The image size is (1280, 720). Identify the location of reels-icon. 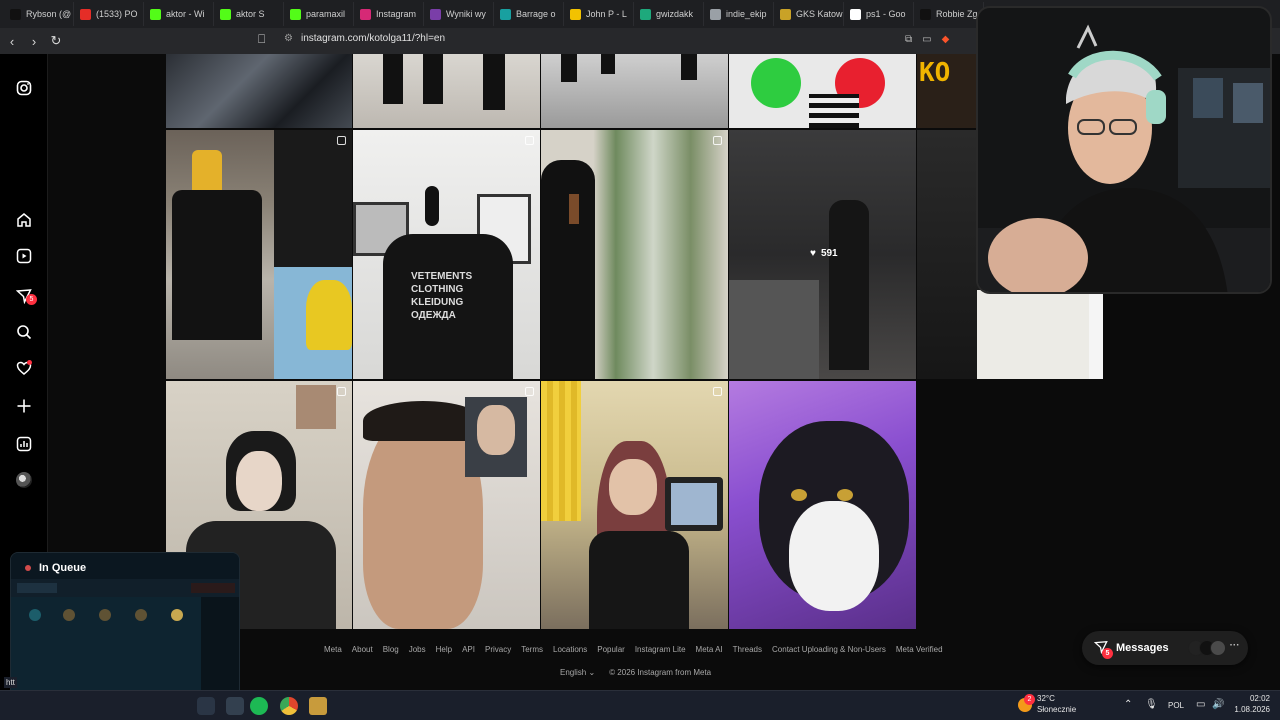
(24, 256).